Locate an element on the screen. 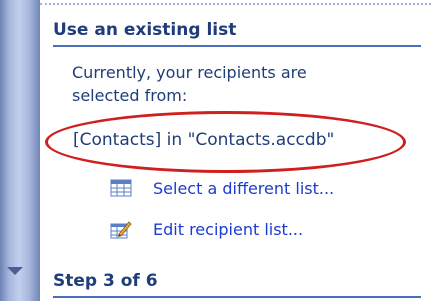 The image size is (431, 301). vertical-scrollbar is located at coordinates (20, 150).